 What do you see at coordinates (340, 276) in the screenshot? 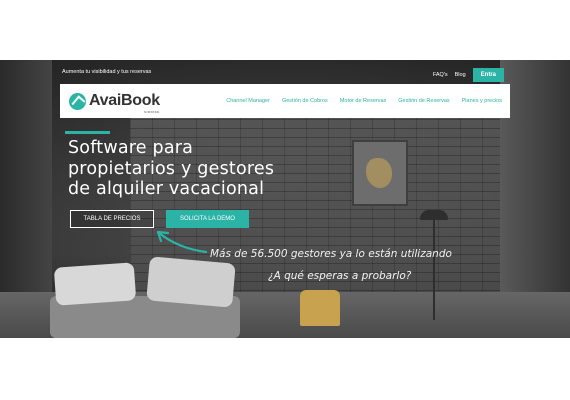
I see `call-to-try-text: ¿A qué esperas a probarlo?` at bounding box center [340, 276].